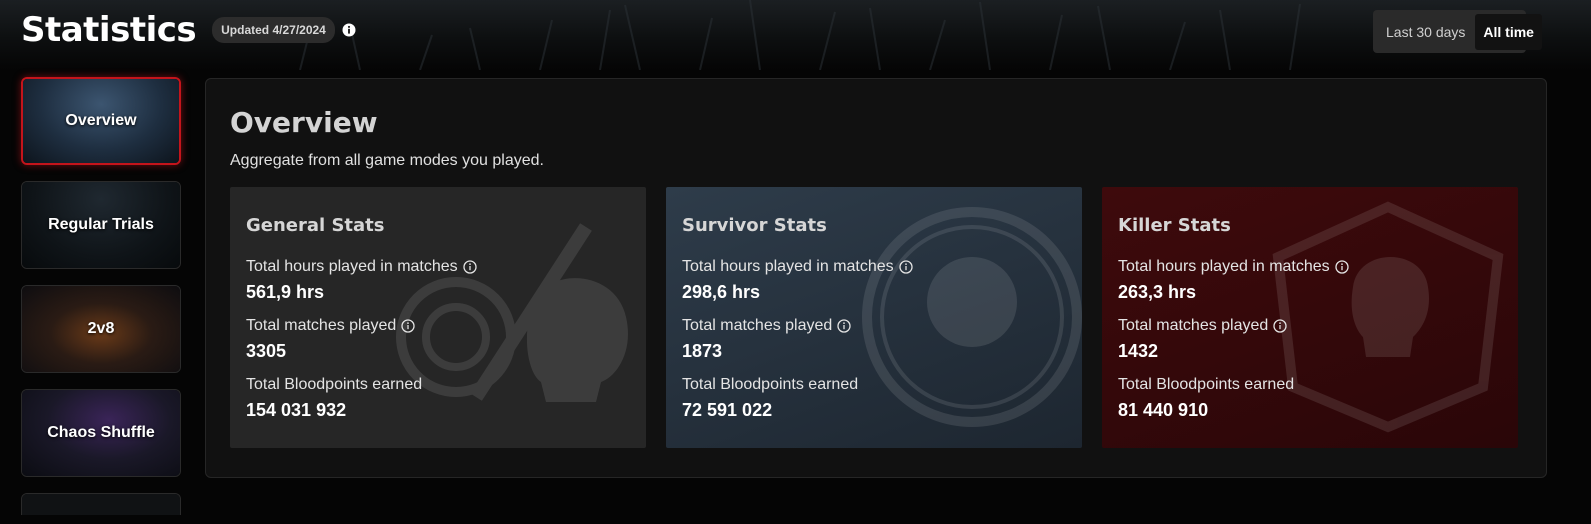  Describe the element at coordinates (727, 410) in the screenshot. I see `survivor-bloodpoints-value: 72 591 022` at that location.